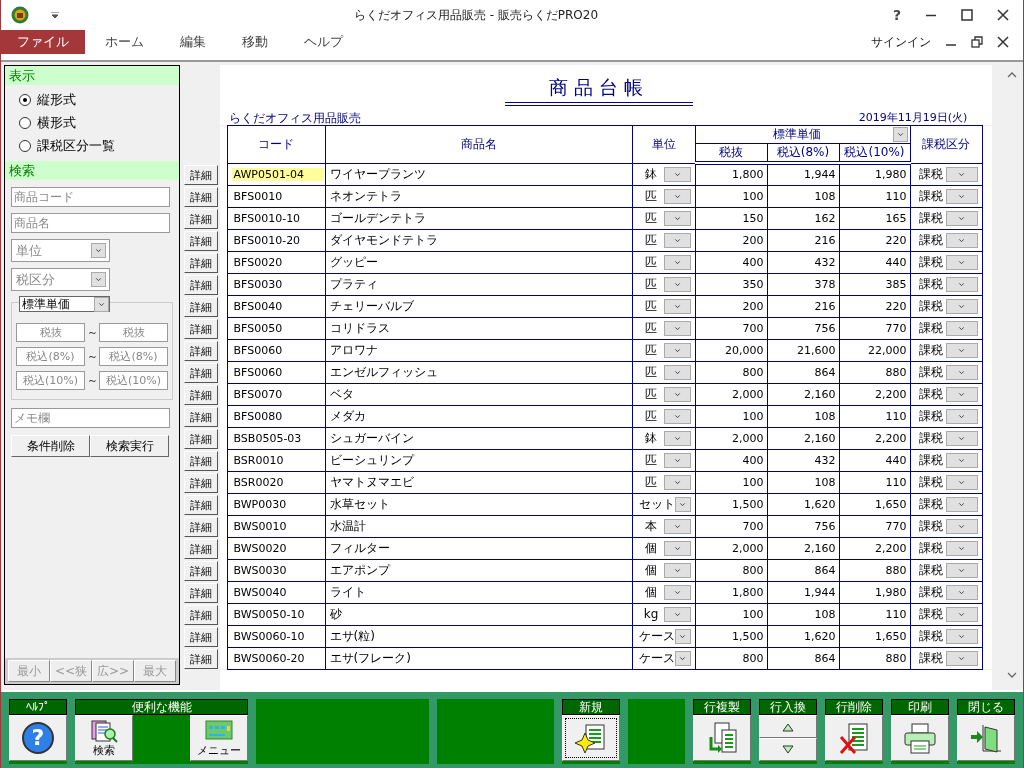  I want to click on help-button: ?, so click(38, 738).